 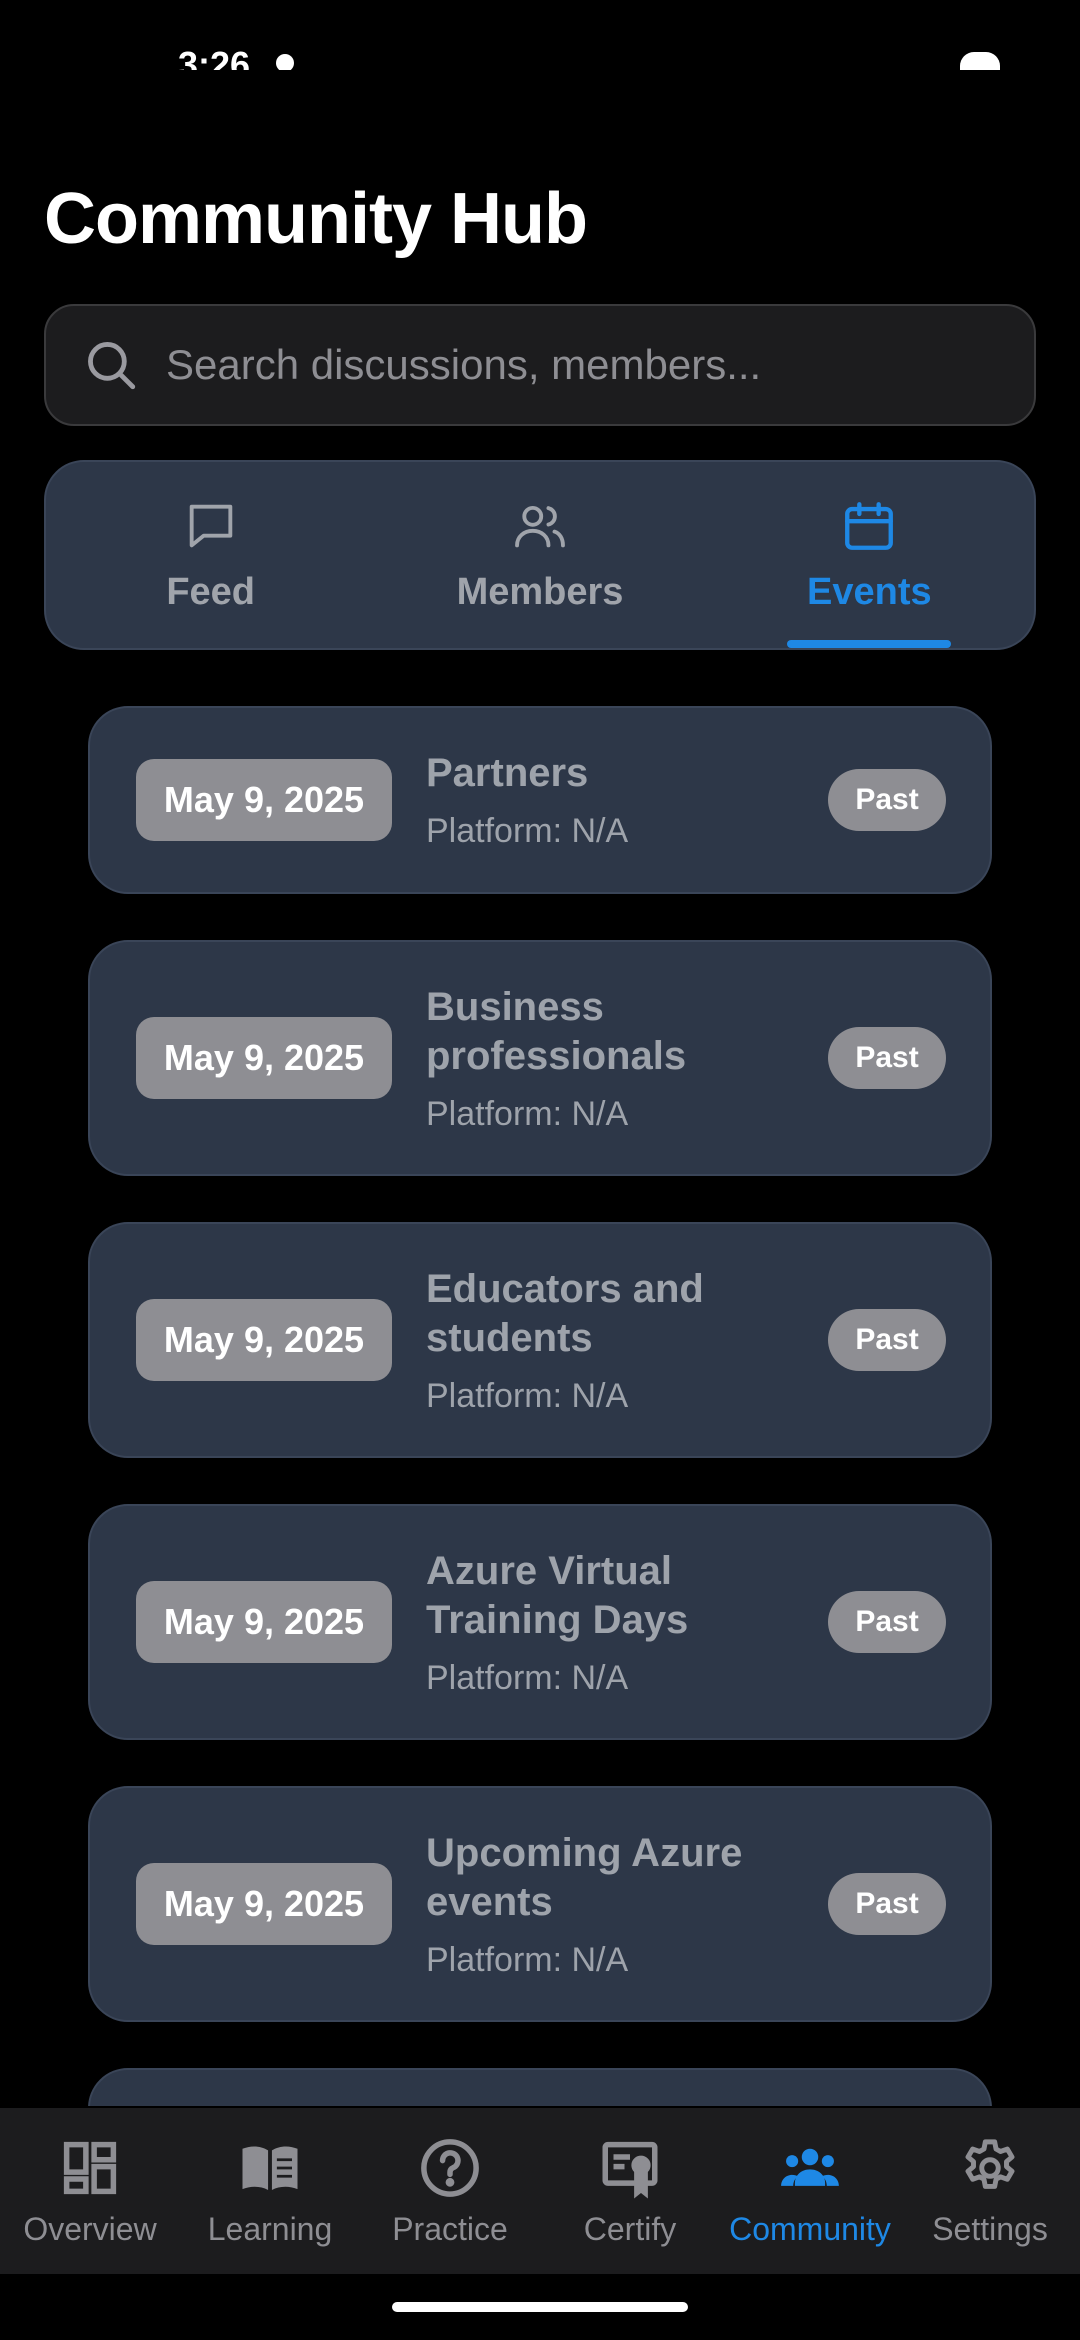 What do you see at coordinates (450, 2167) in the screenshot?
I see `question-icon` at bounding box center [450, 2167].